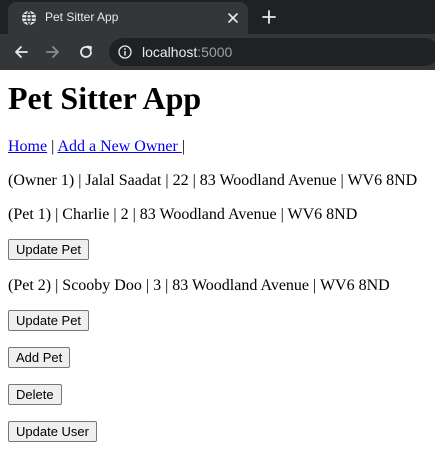  What do you see at coordinates (269, 17) in the screenshot?
I see `new-tab-plus-icon` at bounding box center [269, 17].